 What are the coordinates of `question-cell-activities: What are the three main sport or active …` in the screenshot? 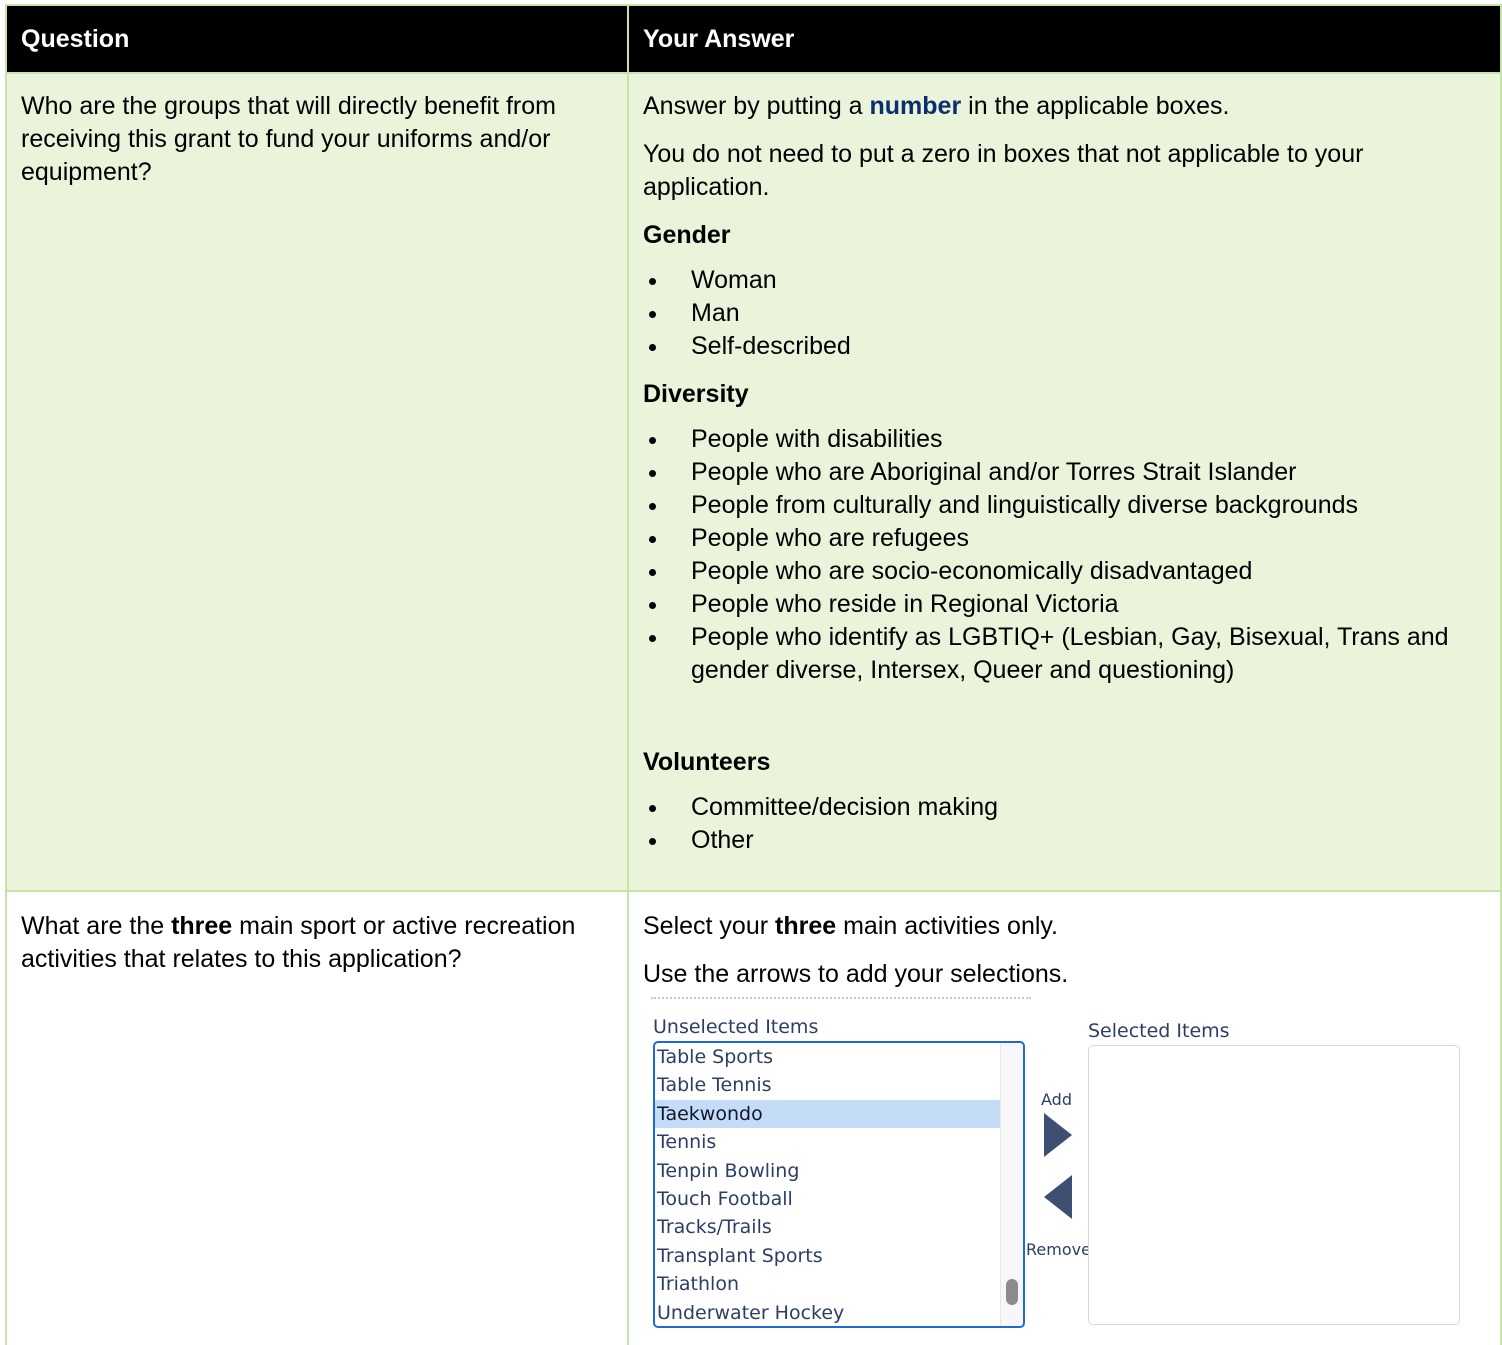 It's located at (317, 1117).